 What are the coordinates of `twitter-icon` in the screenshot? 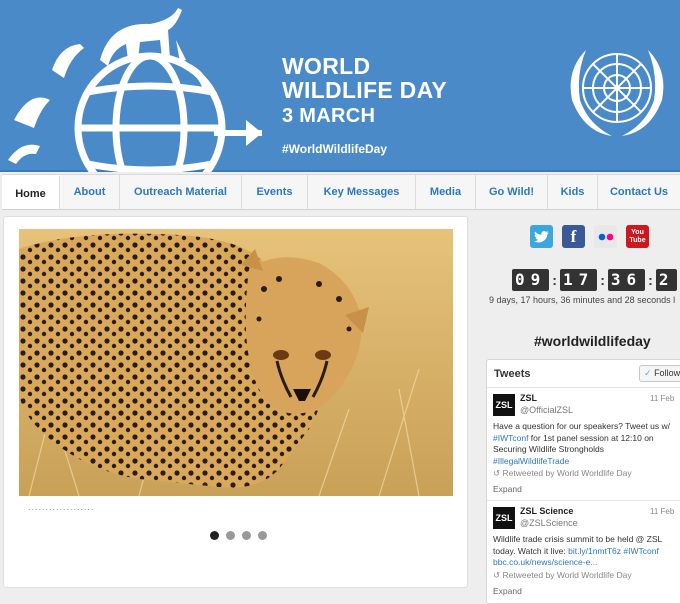 It's located at (541, 236).